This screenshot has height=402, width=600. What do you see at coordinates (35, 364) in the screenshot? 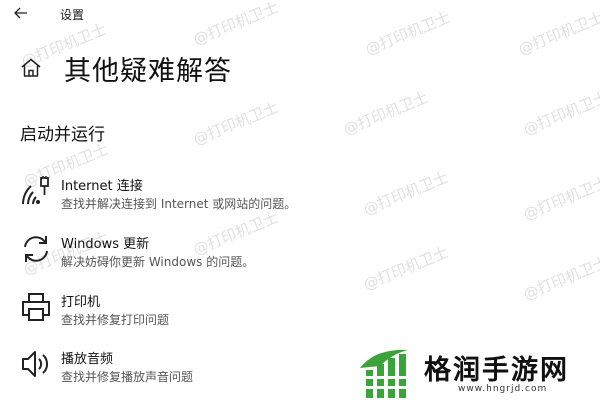
I see `speaker-icon` at bounding box center [35, 364].